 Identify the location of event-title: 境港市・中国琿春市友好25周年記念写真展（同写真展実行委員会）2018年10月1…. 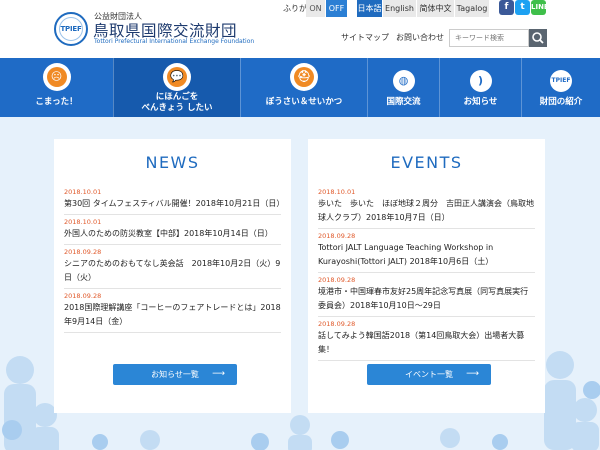
(426, 299).